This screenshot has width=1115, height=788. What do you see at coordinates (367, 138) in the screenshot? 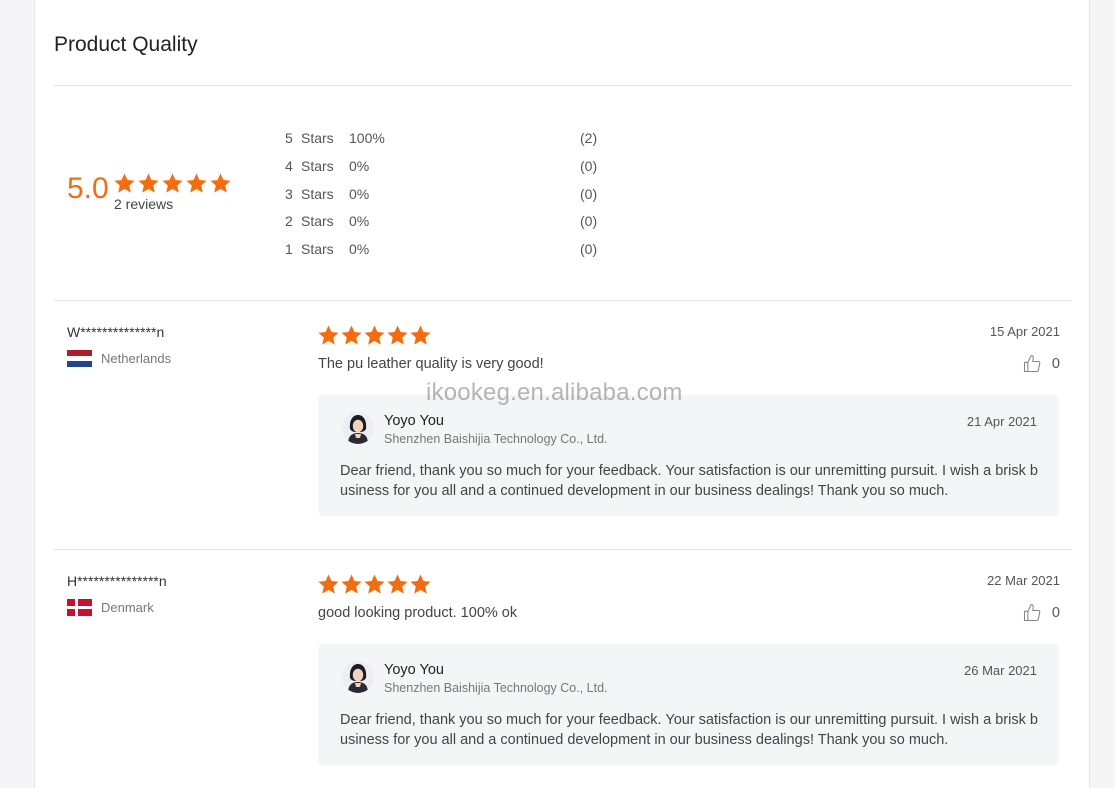
I see `star-percent: 100%` at bounding box center [367, 138].